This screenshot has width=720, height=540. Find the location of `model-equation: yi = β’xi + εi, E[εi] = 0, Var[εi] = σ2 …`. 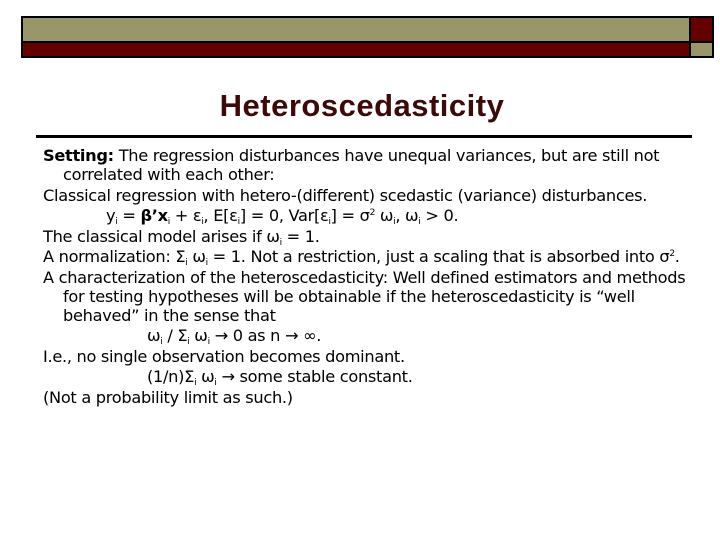

model-equation: yi = β’xi + εi, E[εi] = 0, Var[εi] = σ2 … is located at coordinates (373, 216).